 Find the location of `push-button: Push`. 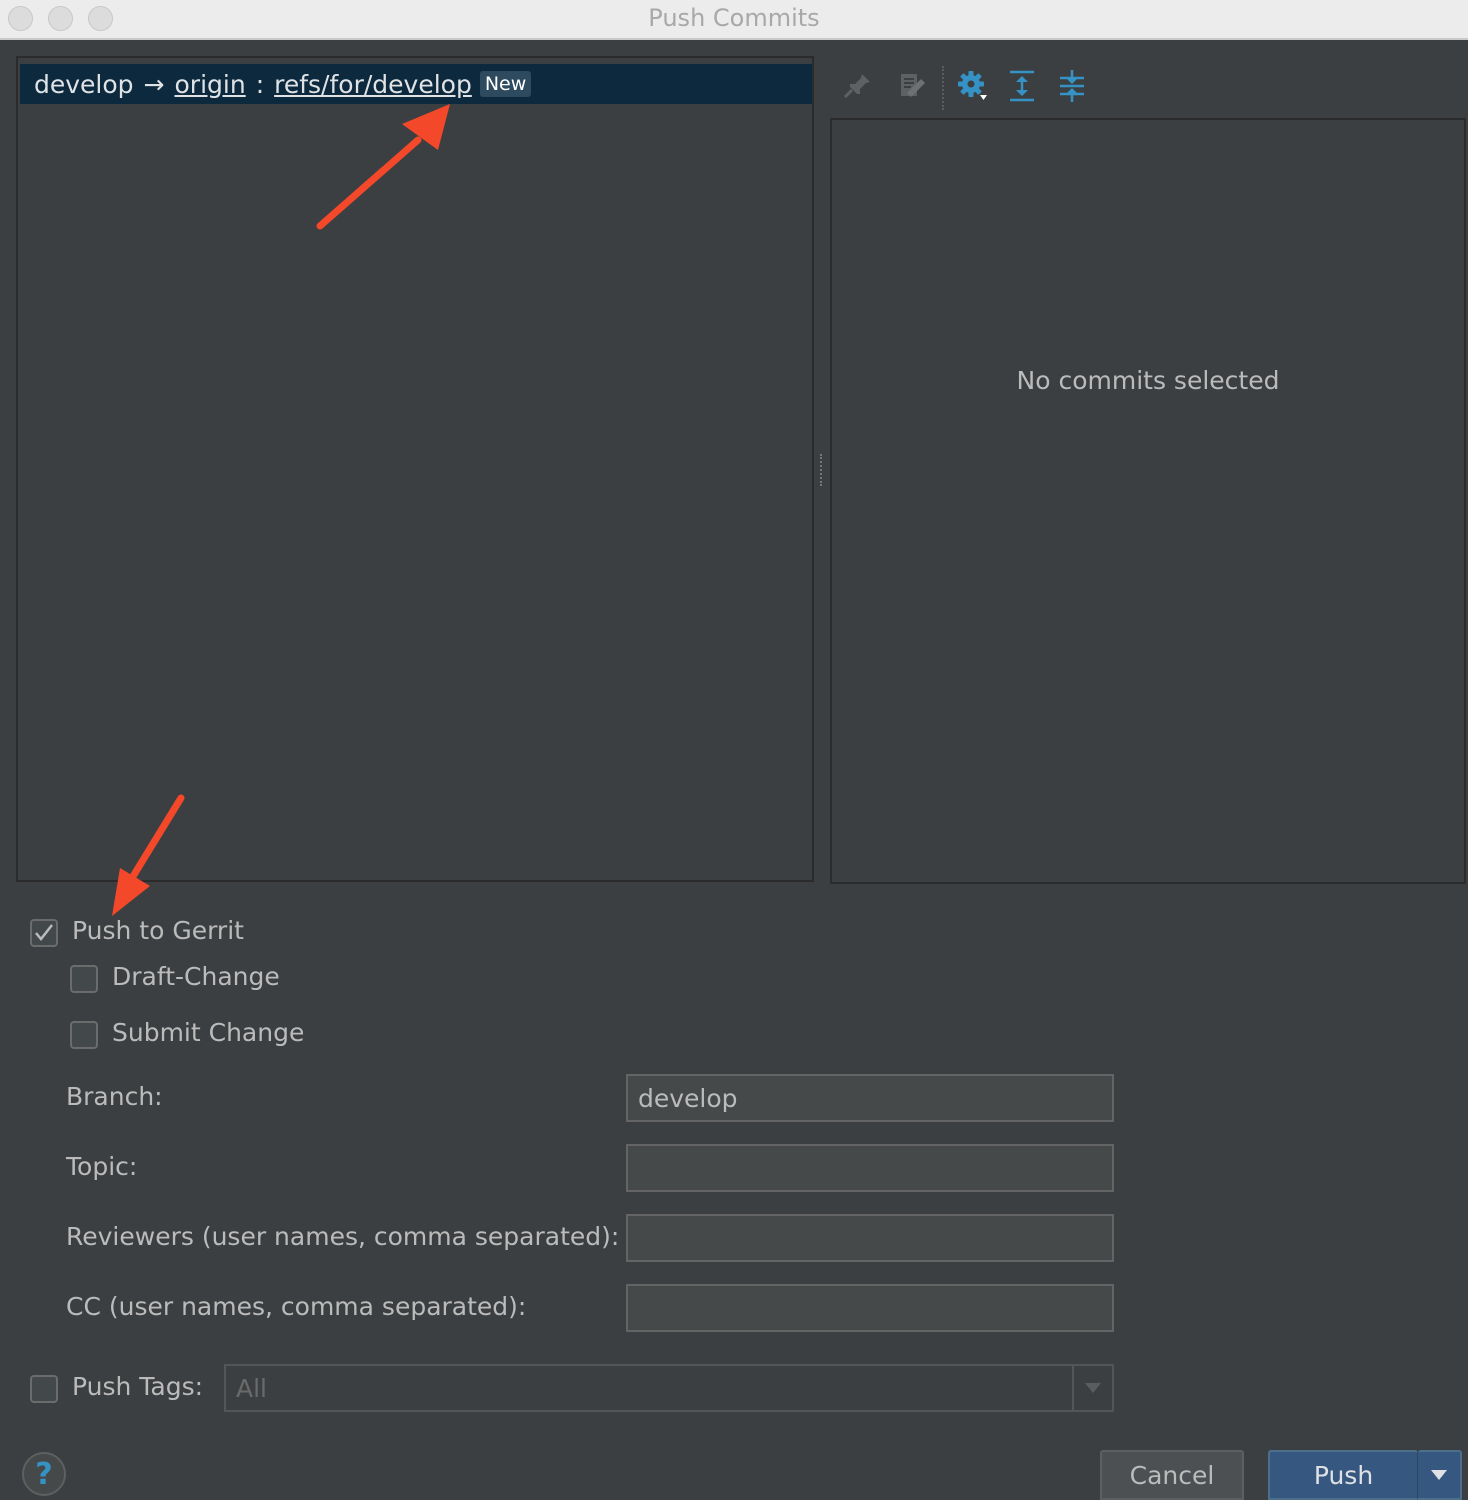

push-button: Push is located at coordinates (1343, 1475).